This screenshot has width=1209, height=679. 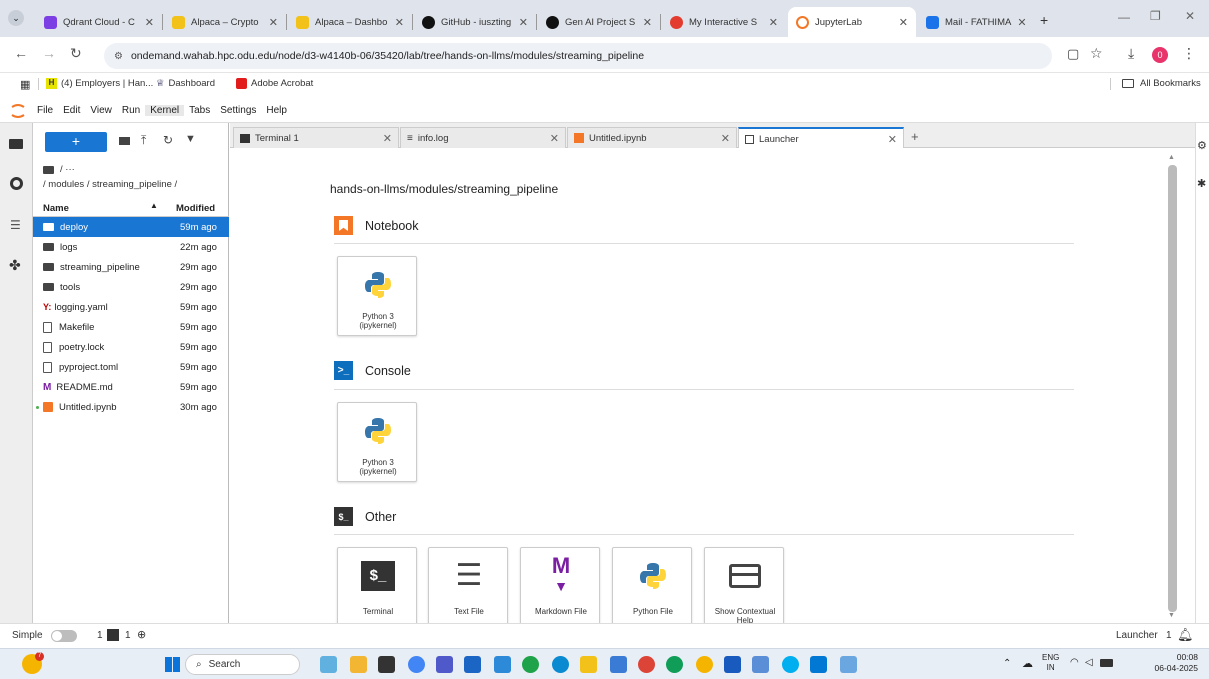 I want to click on scroll-up-icon: ▲, so click(x=1171, y=157).